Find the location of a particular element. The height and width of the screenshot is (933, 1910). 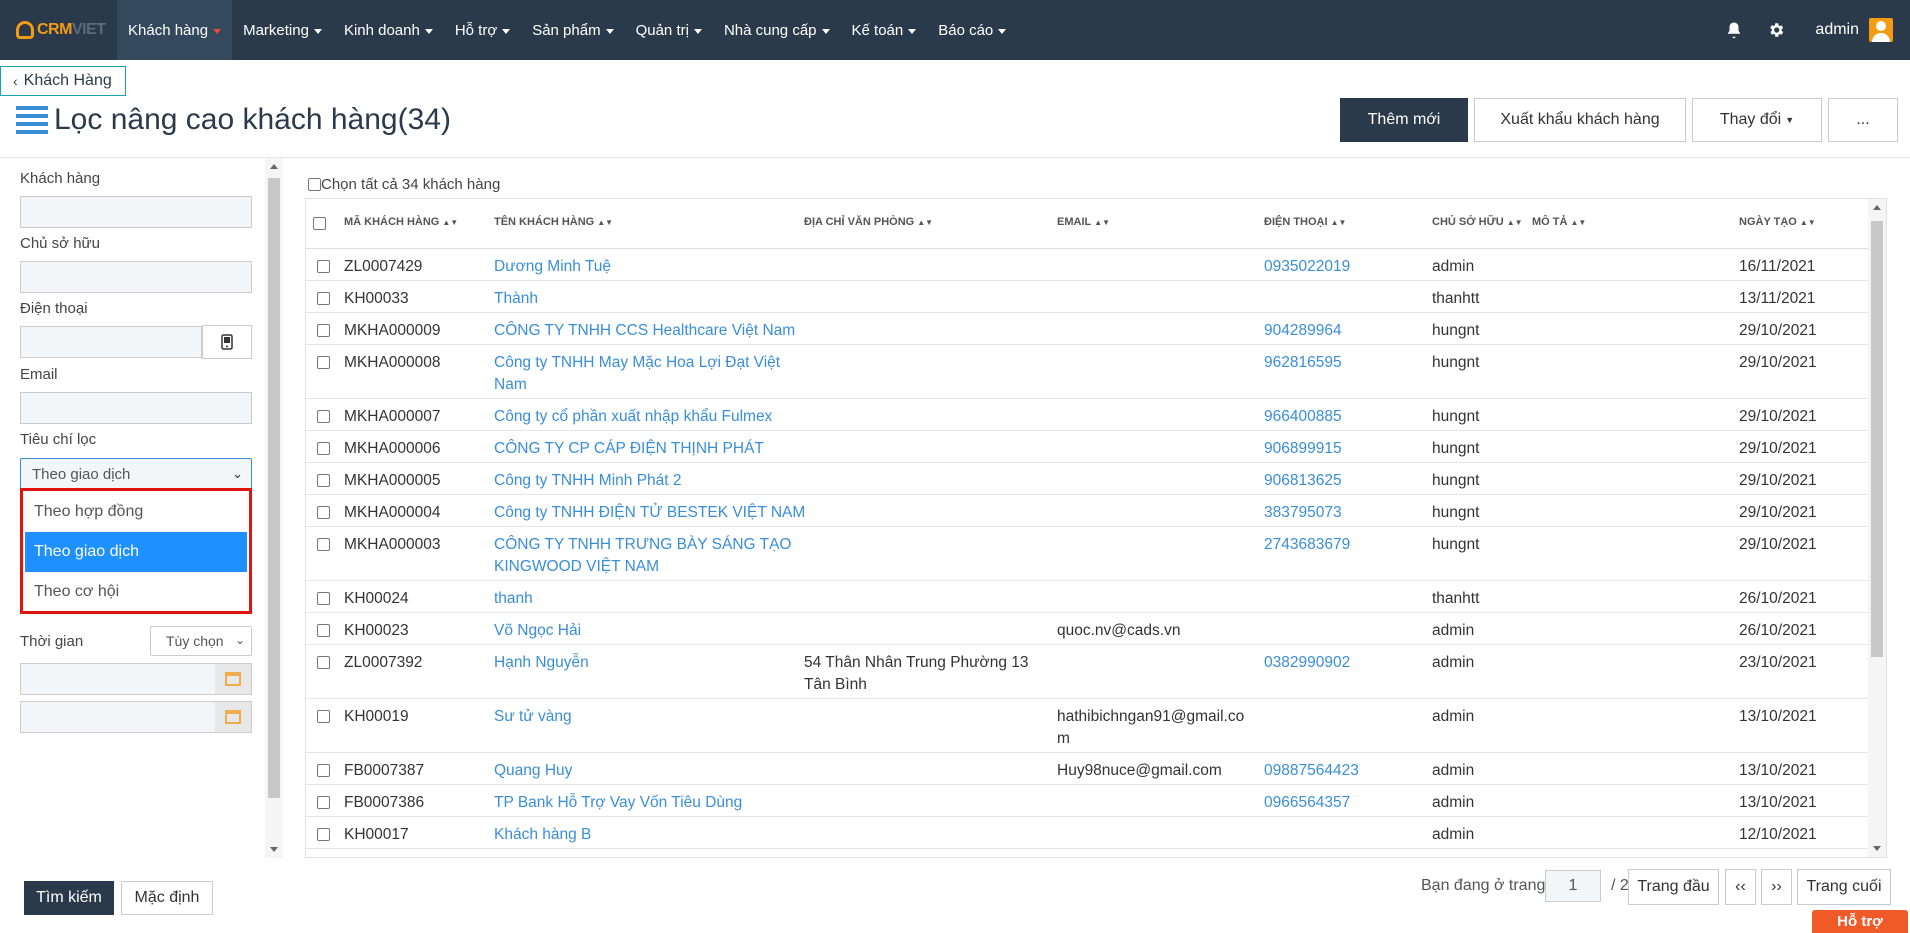

cell-name: Hạnh Nguyễn is located at coordinates (541, 663).